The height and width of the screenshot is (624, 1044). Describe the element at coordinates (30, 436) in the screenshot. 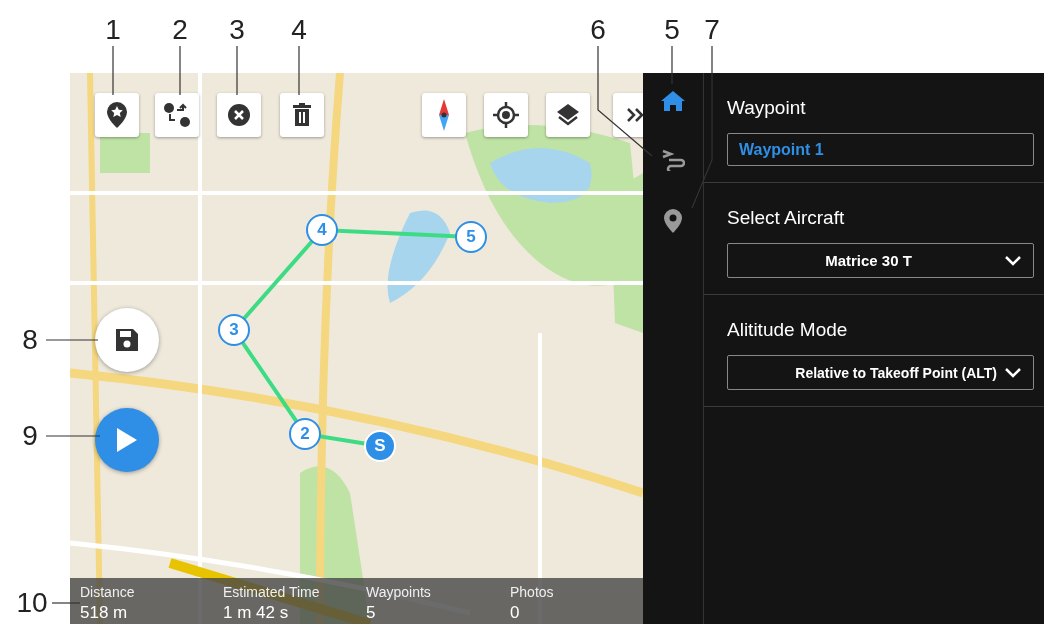

I see `callout-number: 9` at that location.